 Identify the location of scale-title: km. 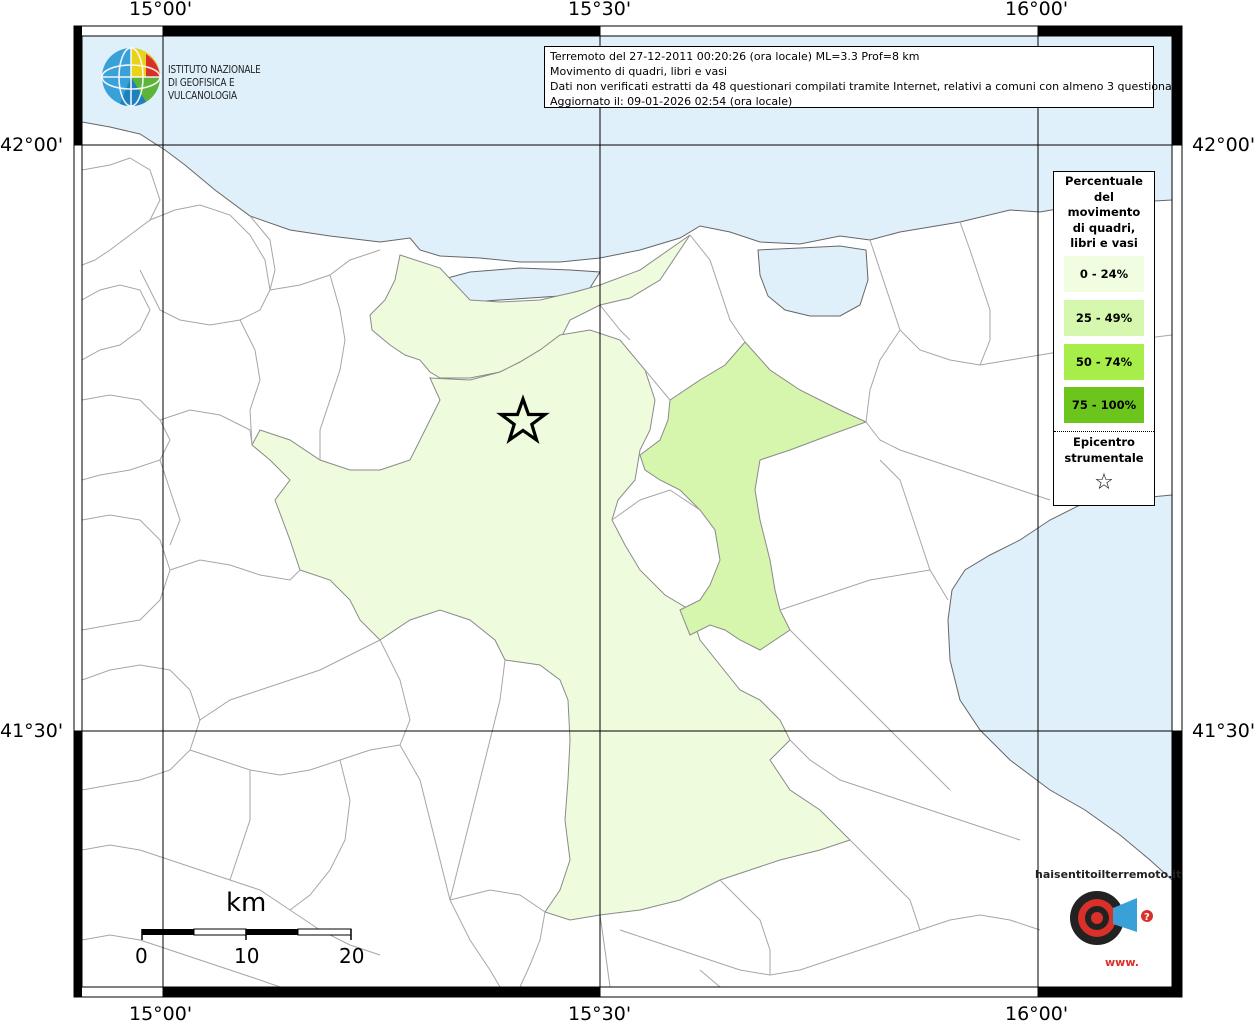
(246, 903).